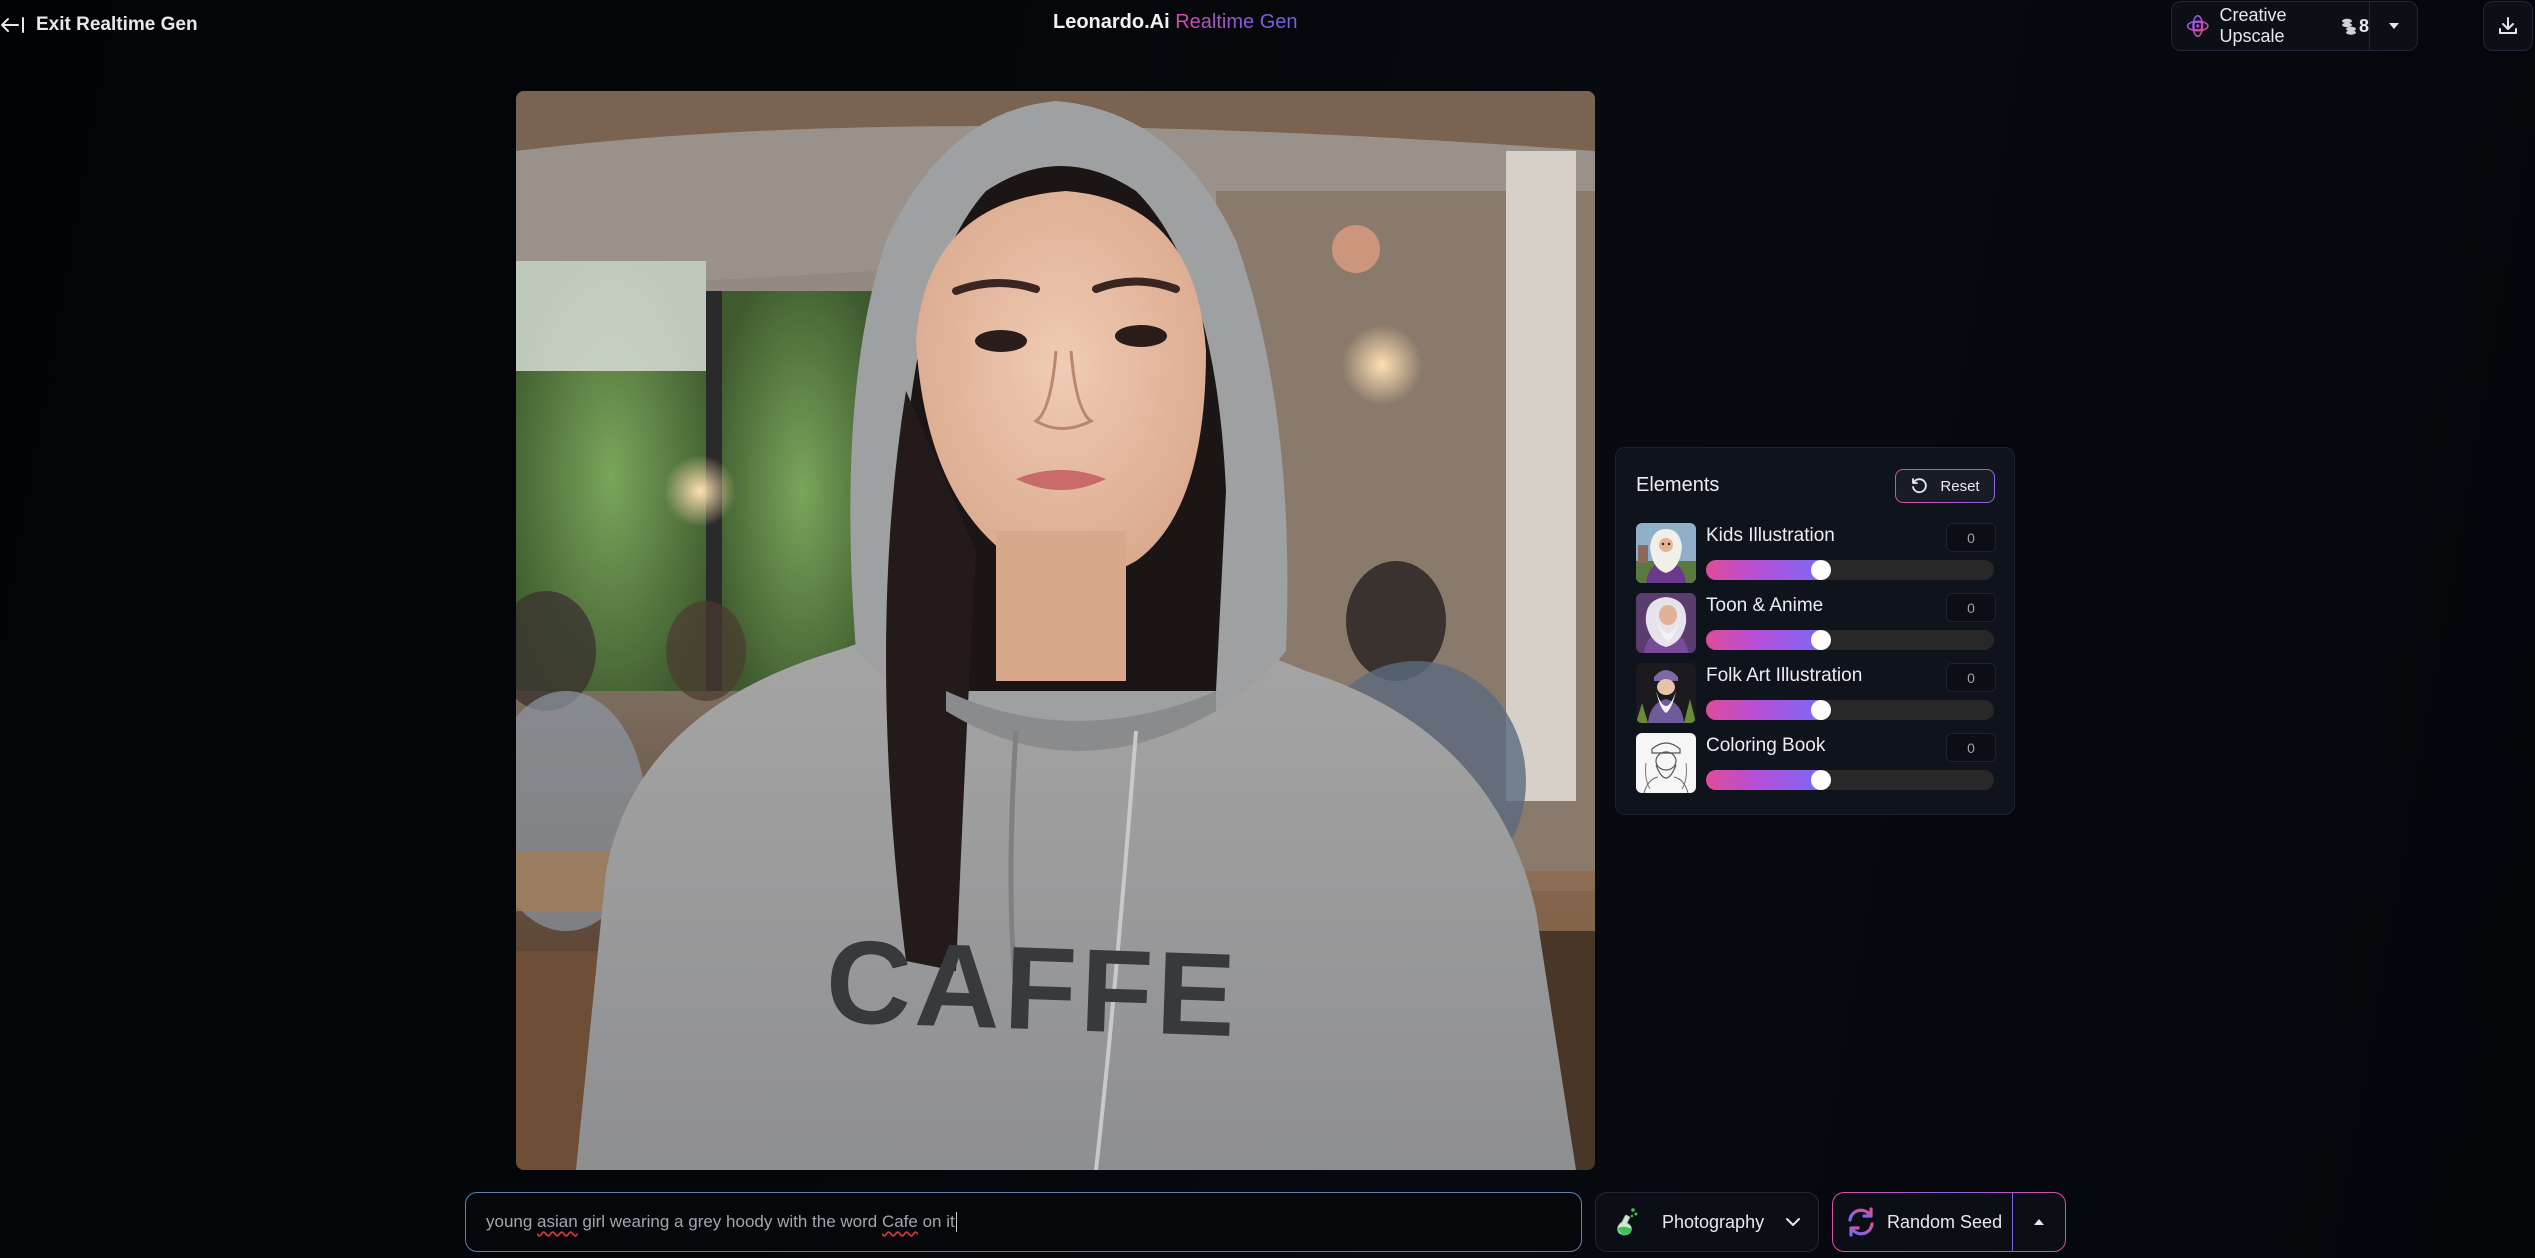  I want to click on download-icon, so click(2508, 25).